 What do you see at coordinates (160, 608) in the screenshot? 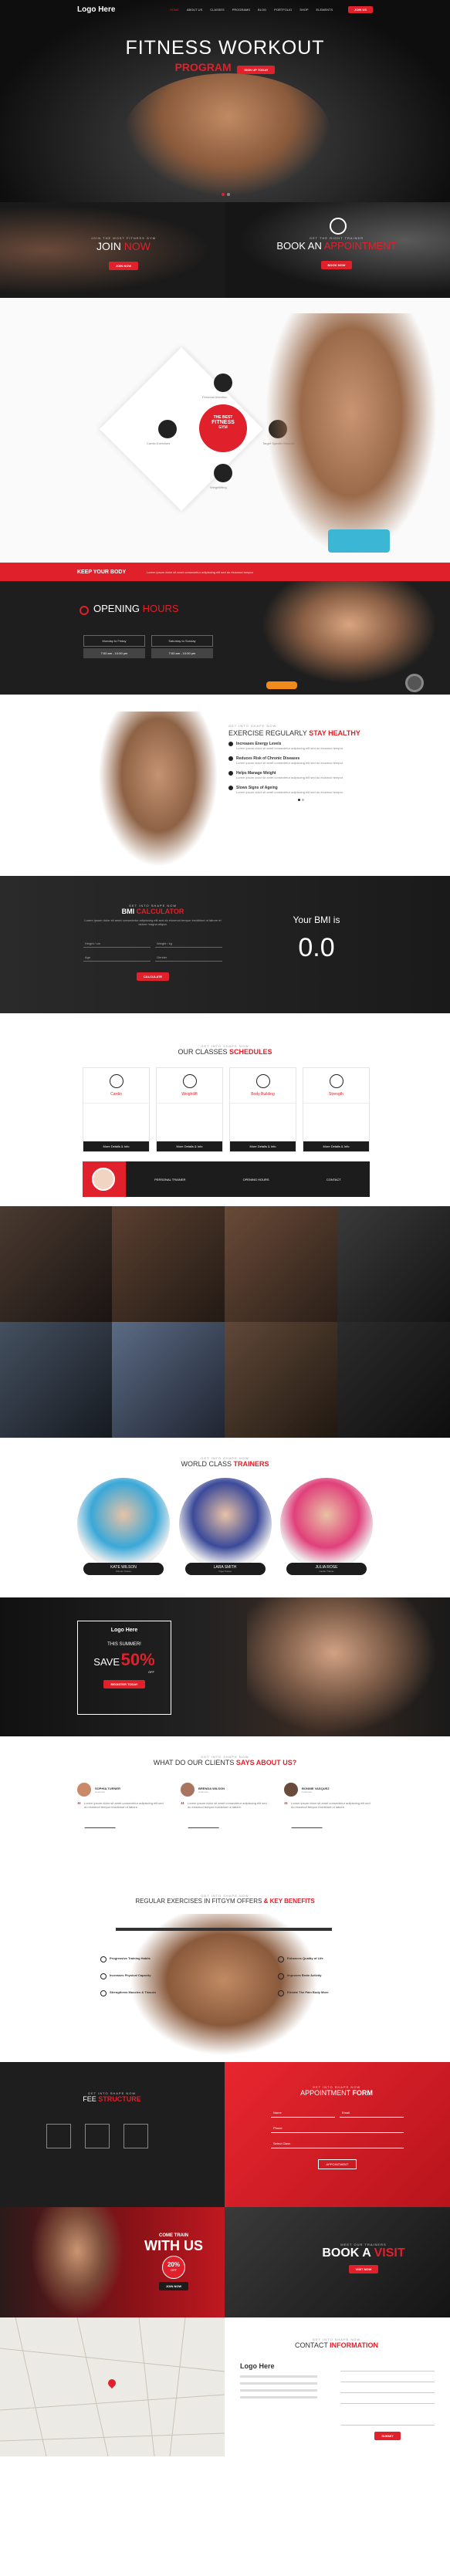
I see `hours-title-b: HOURS` at bounding box center [160, 608].